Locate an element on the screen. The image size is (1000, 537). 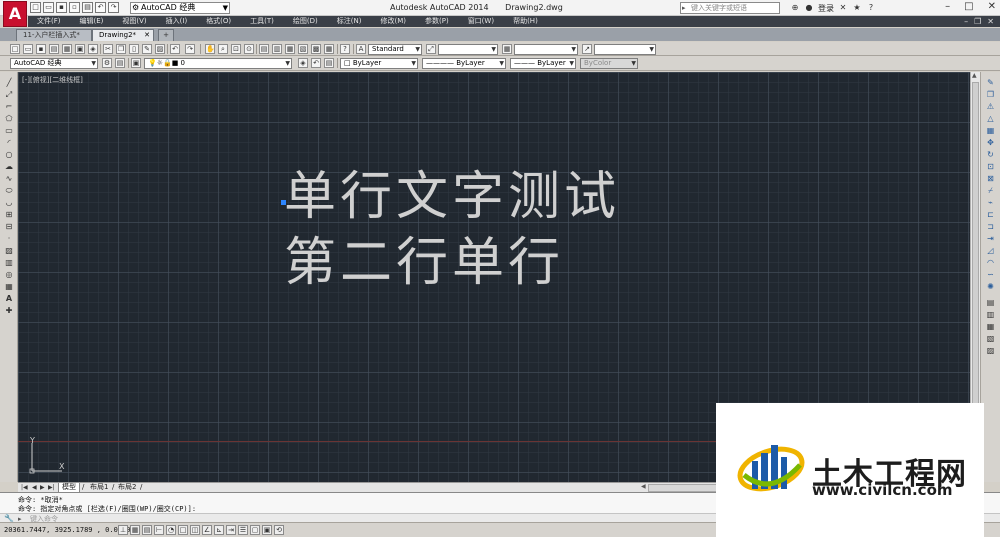
blend-curves-icon: ∽ is located at coordinates (990, 275).